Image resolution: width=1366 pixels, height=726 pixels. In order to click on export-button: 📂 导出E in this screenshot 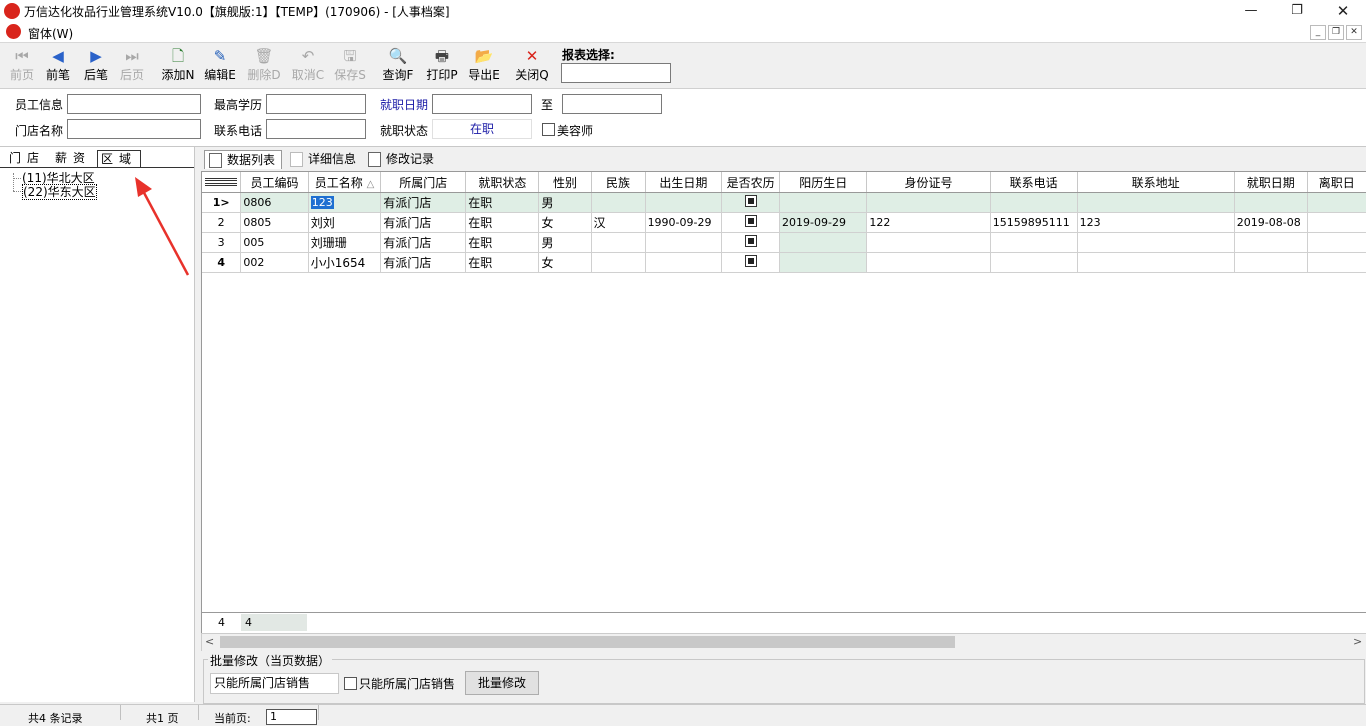, I will do `click(484, 66)`.